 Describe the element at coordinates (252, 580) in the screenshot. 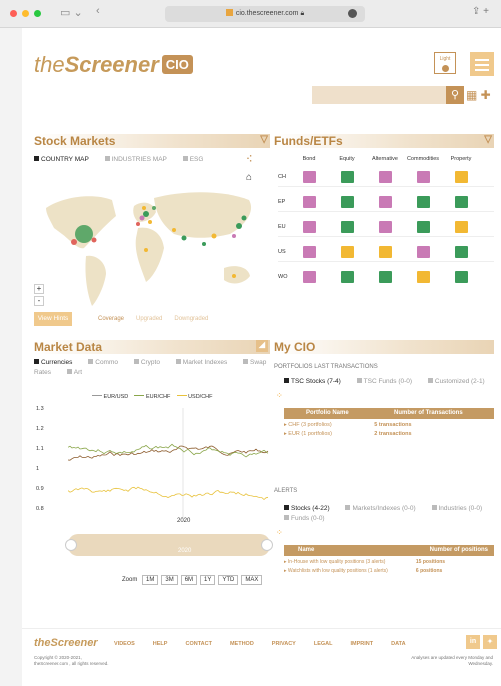

I see `zoom-max-button: MAX` at that location.